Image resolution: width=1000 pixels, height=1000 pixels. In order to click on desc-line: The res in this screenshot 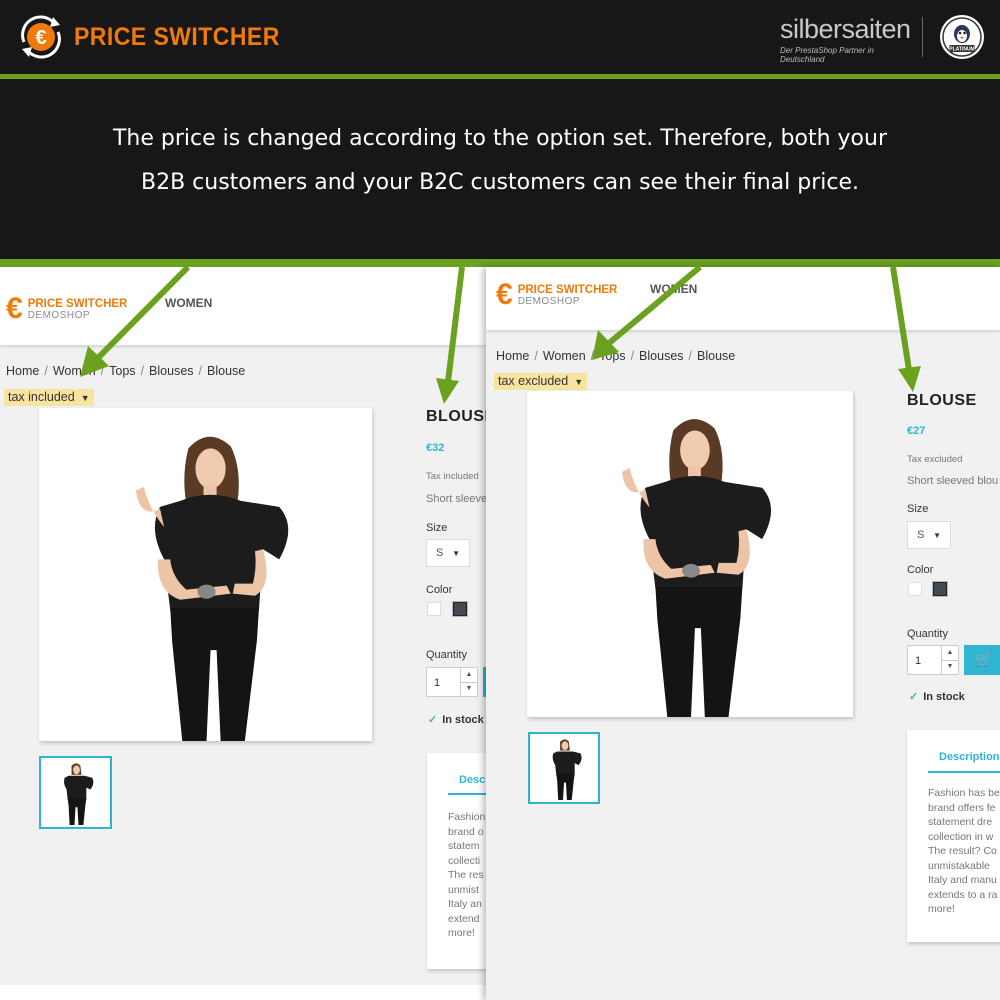, I will do `click(466, 875)`.